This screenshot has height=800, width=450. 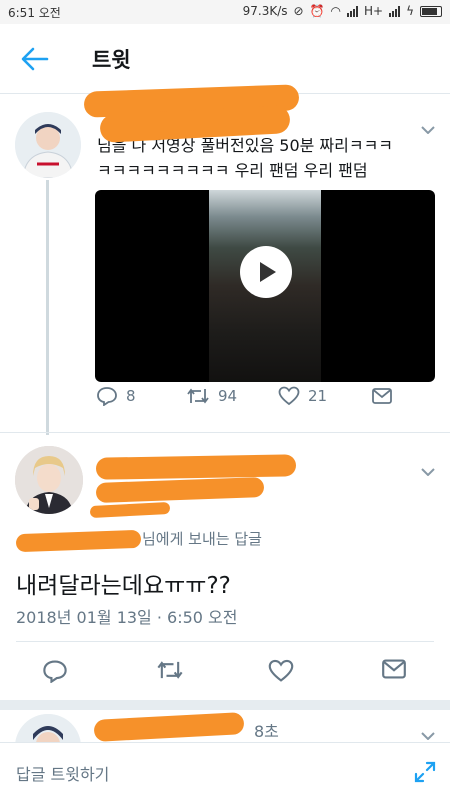 What do you see at coordinates (131, 396) in the screenshot?
I see `reply-count: 8` at bounding box center [131, 396].